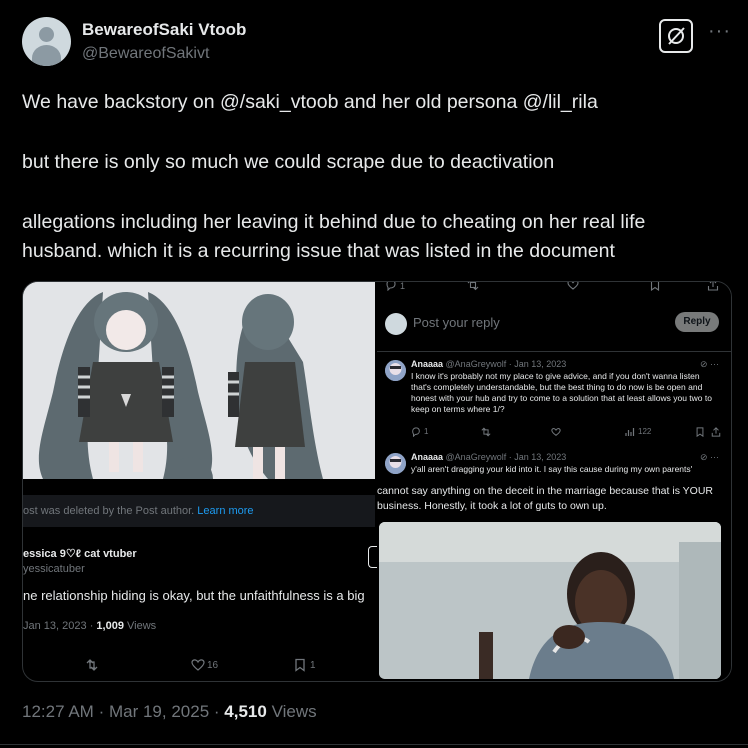  What do you see at coordinates (550, 600) in the screenshot?
I see `reaction-image` at bounding box center [550, 600].